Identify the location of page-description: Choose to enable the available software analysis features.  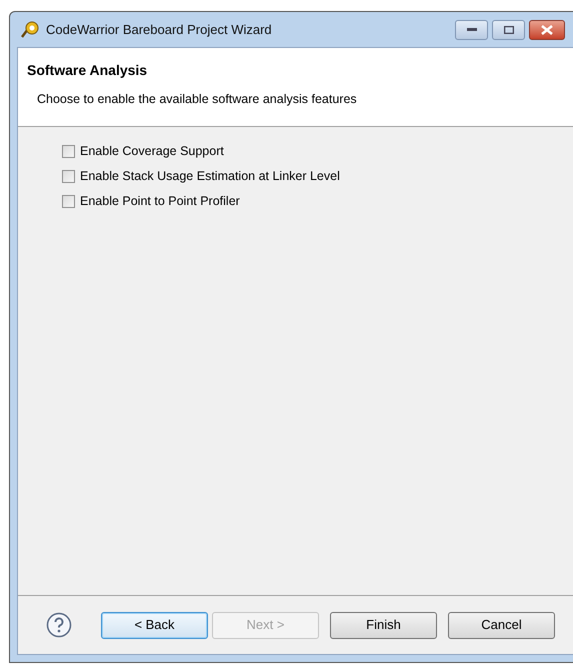
(197, 99).